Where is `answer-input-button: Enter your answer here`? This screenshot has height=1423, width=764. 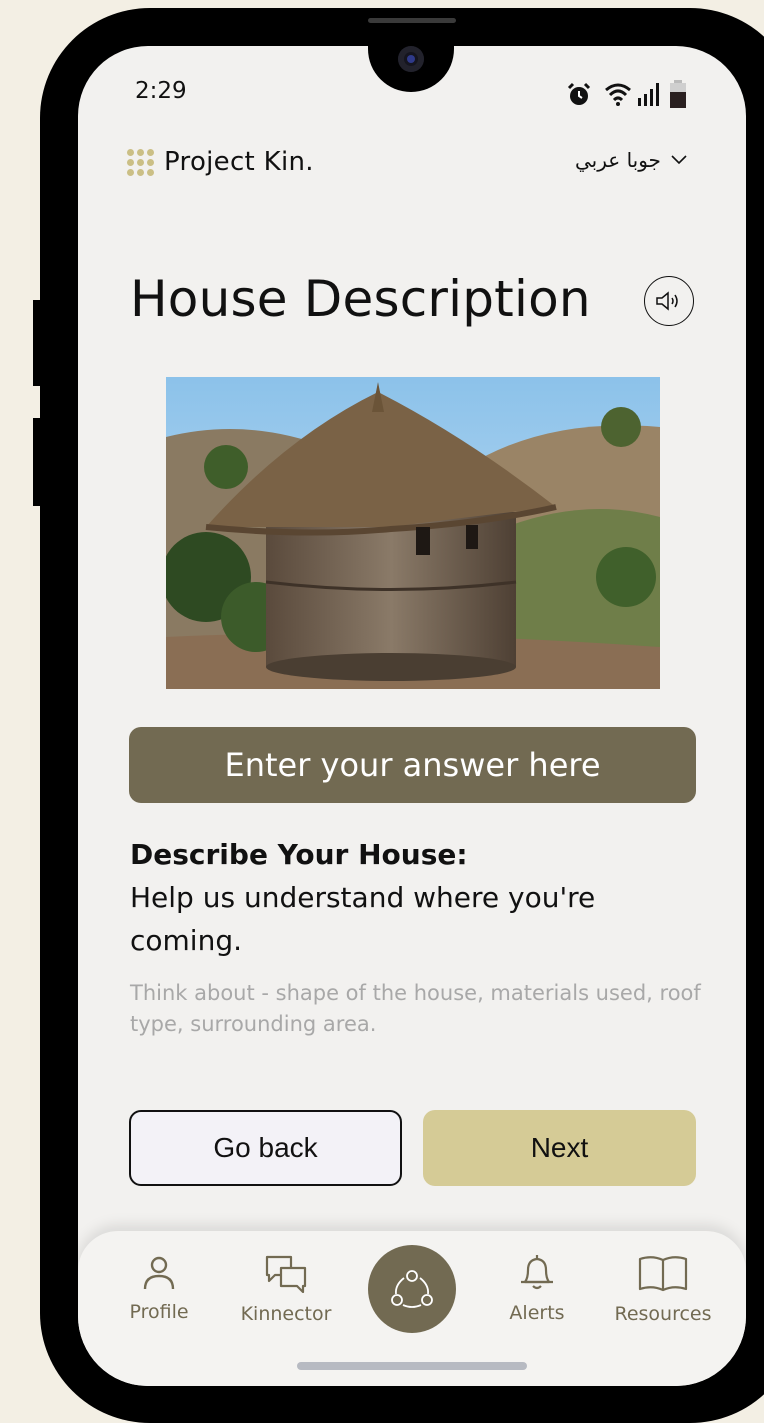
answer-input-button: Enter your answer here is located at coordinates (412, 765).